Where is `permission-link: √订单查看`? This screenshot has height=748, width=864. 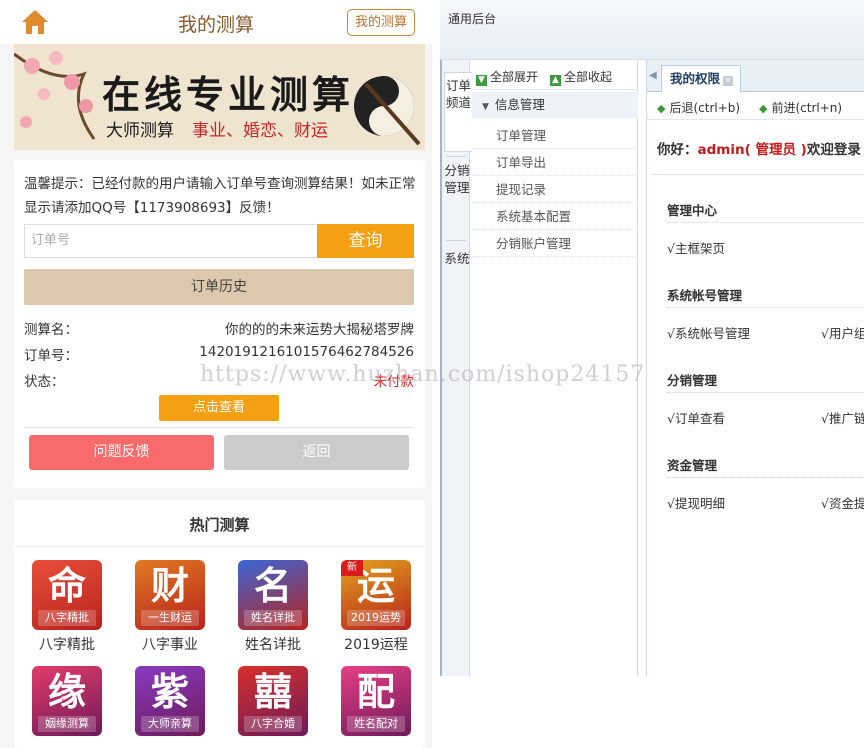
permission-link: √订单查看 is located at coordinates (696, 417).